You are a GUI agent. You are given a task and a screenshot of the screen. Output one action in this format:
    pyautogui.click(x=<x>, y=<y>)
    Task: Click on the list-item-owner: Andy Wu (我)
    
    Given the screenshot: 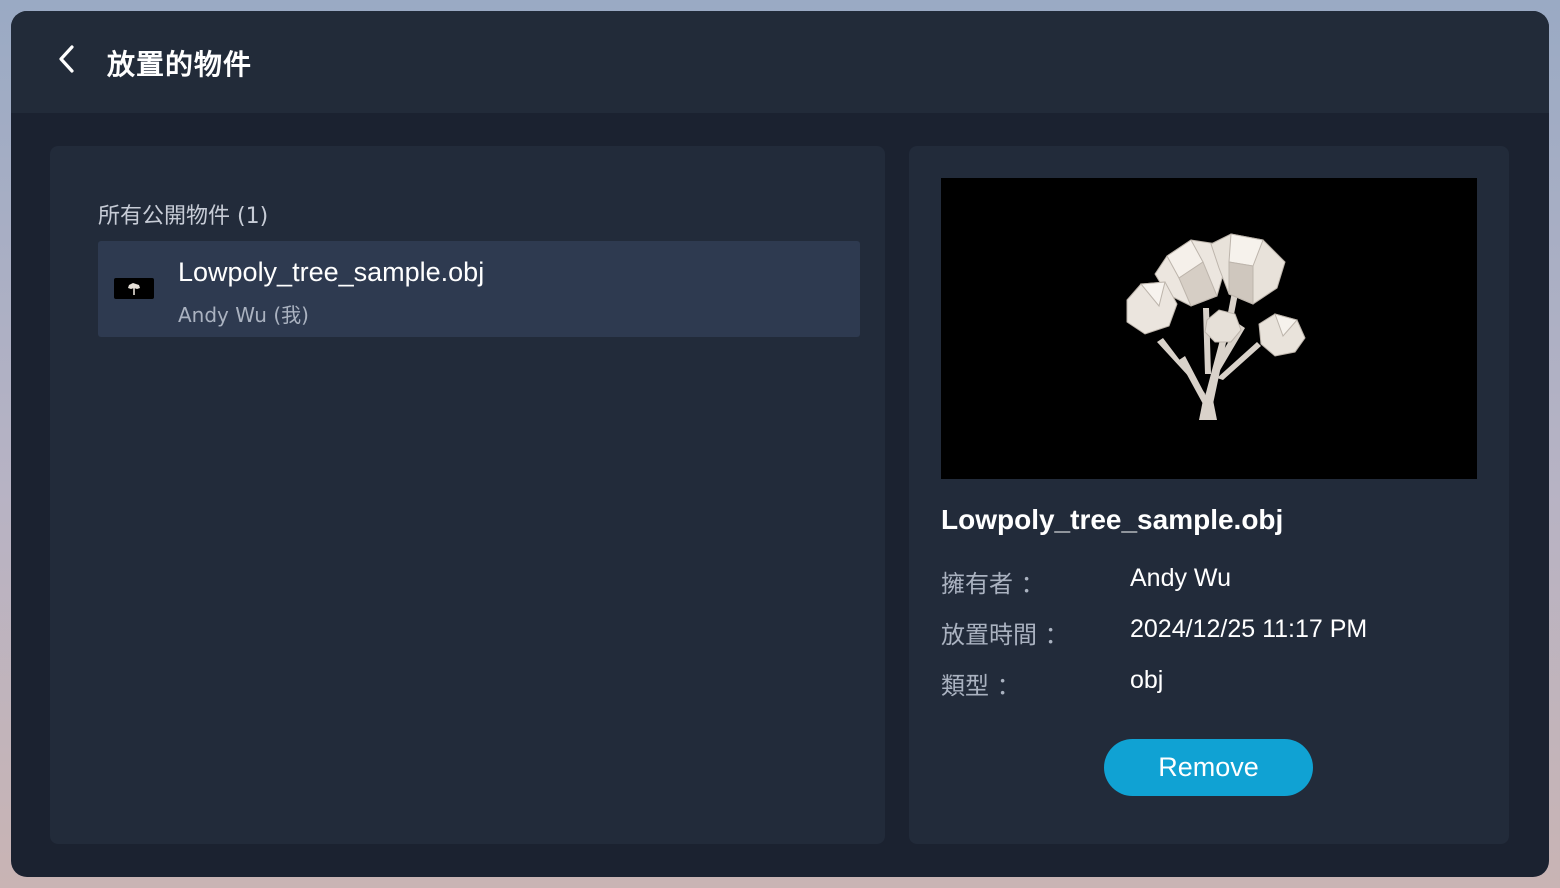 What is the action you would take?
    pyautogui.click(x=243, y=315)
    